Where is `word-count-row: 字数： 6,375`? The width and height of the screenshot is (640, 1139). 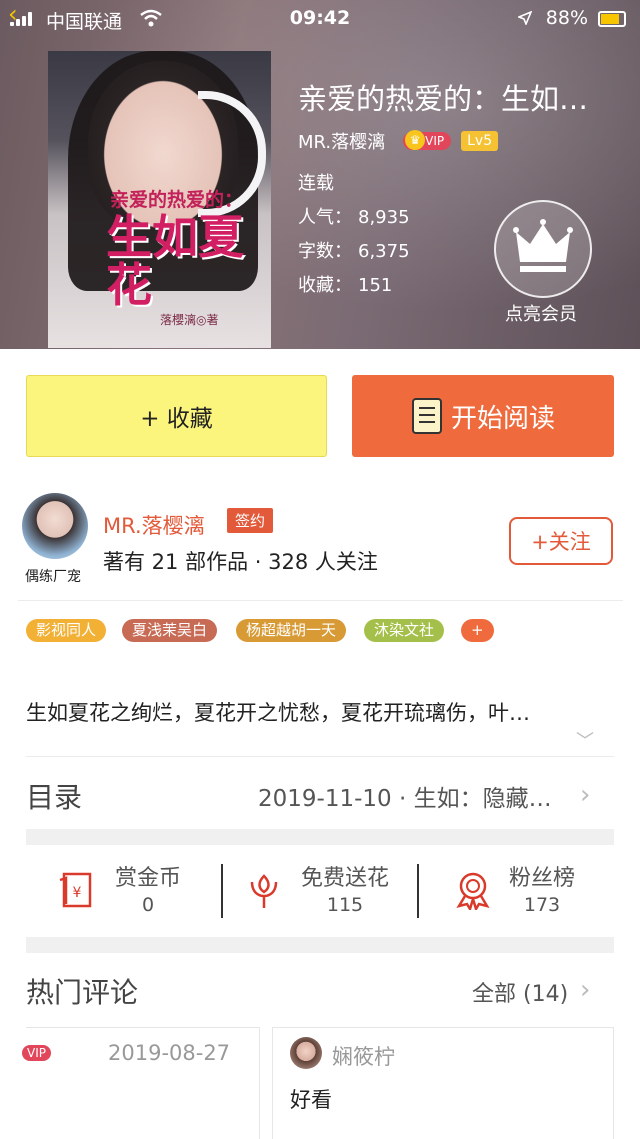
word-count-row: 字数： 6,375 is located at coordinates (354, 251).